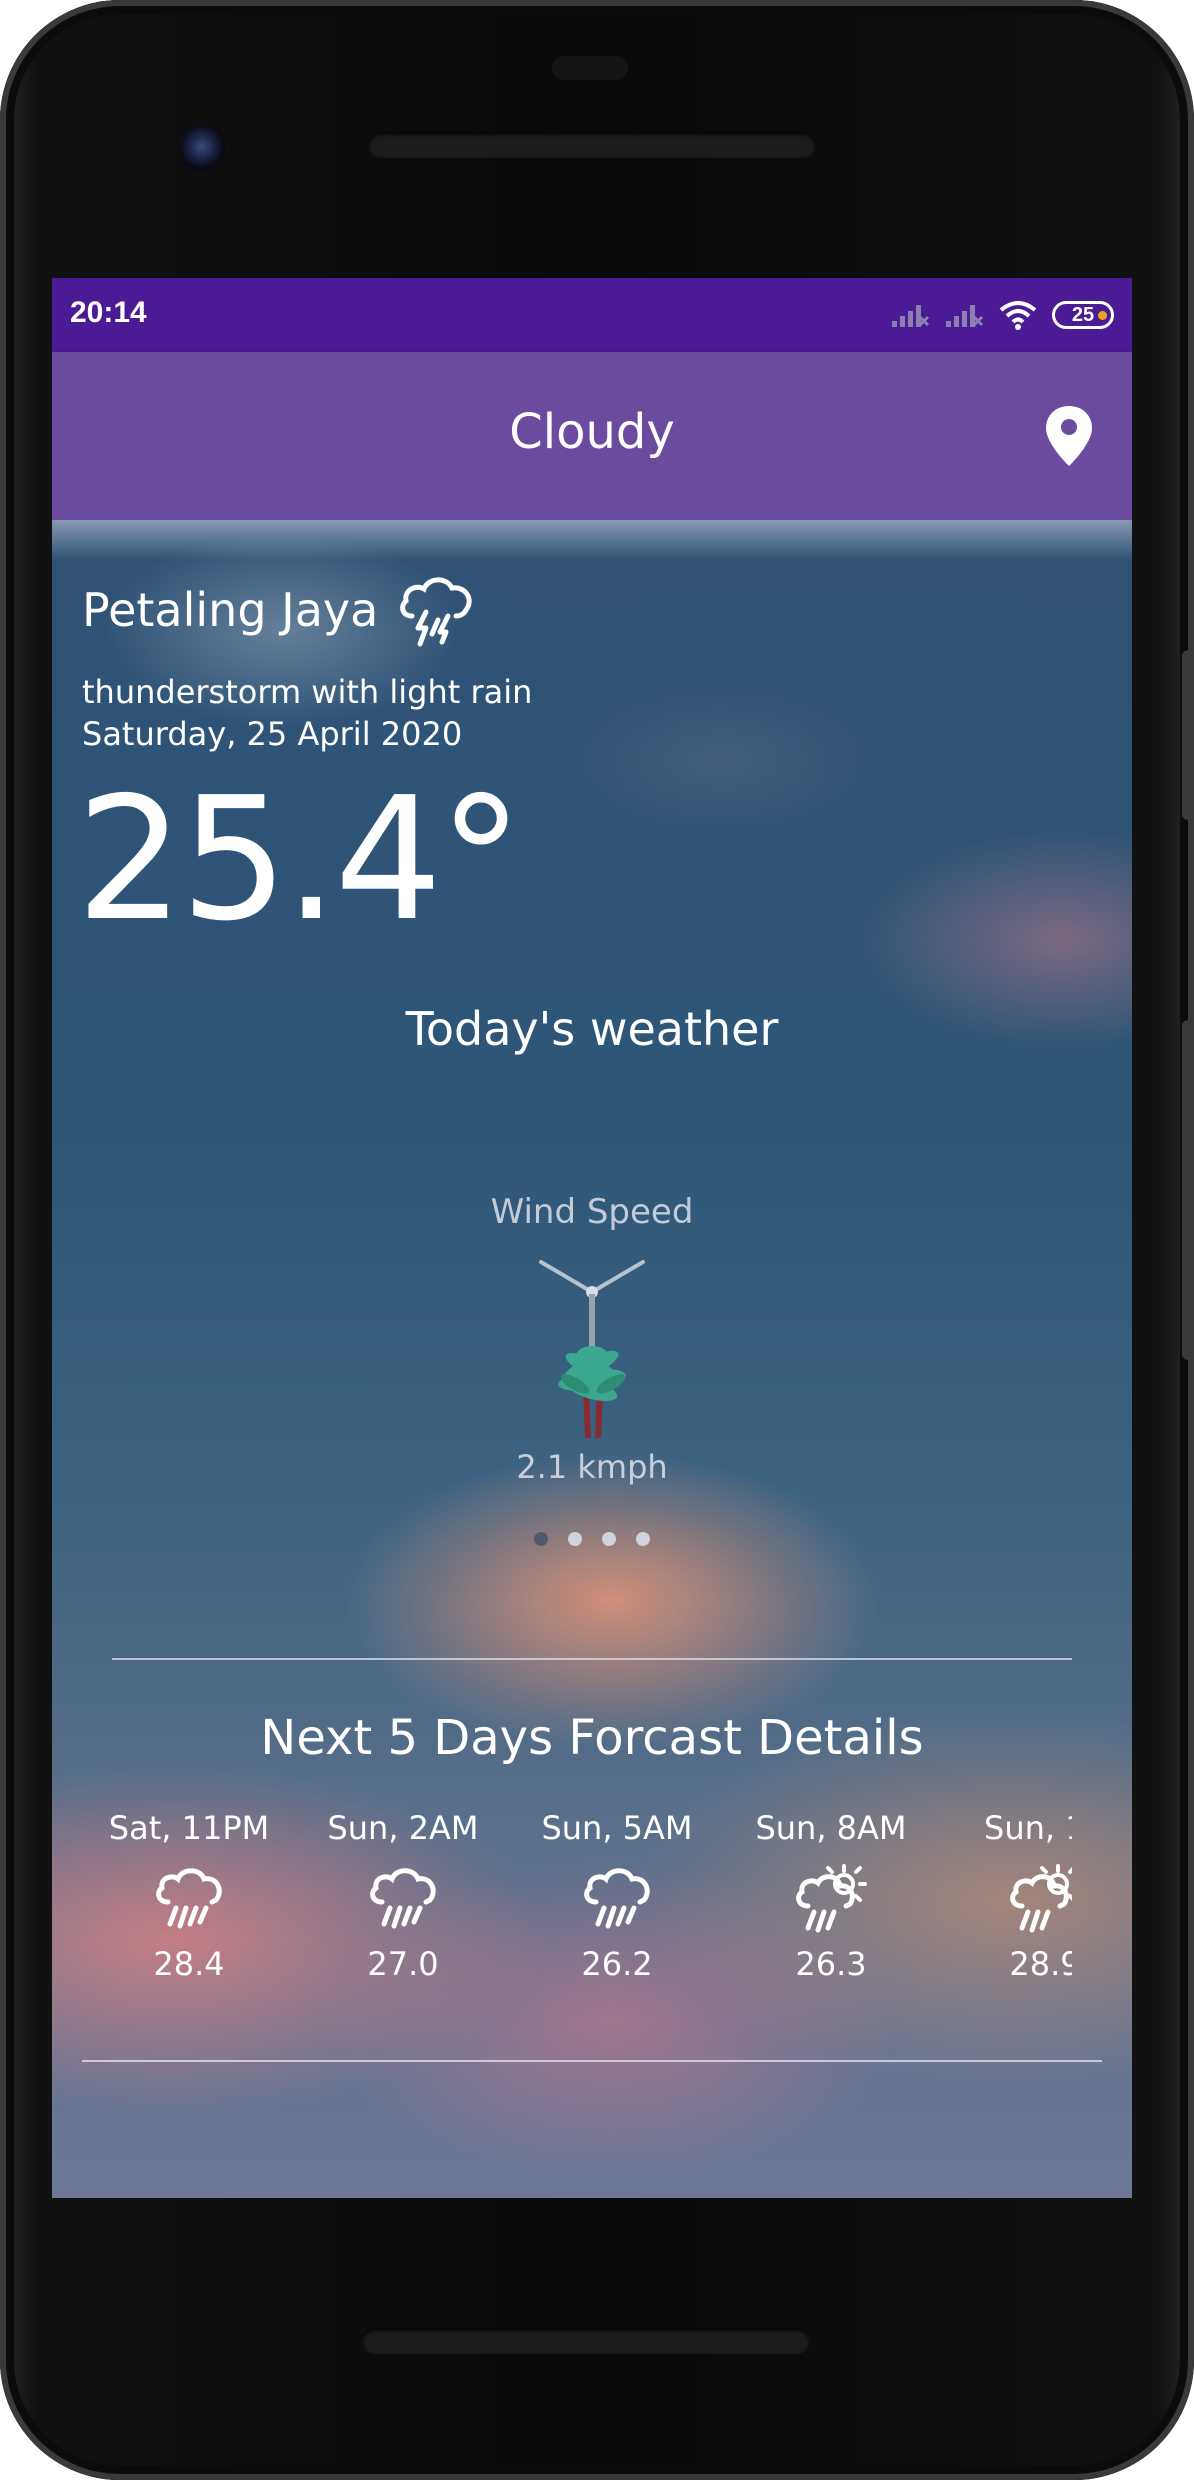  I want to click on wifi-icon, so click(1018, 315).